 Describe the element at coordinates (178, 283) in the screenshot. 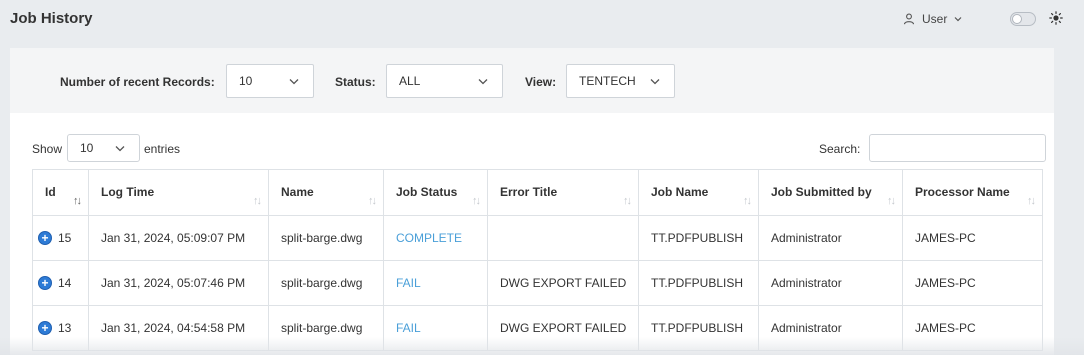

I see `cell-log-time: Jan 31, 2024, 05:07:46 PM` at that location.